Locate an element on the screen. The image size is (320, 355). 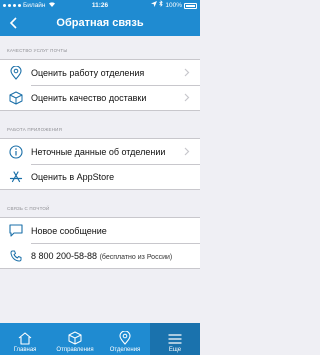
rate-delivery-row: Оценить качество доставки is located at coordinates (100, 97).